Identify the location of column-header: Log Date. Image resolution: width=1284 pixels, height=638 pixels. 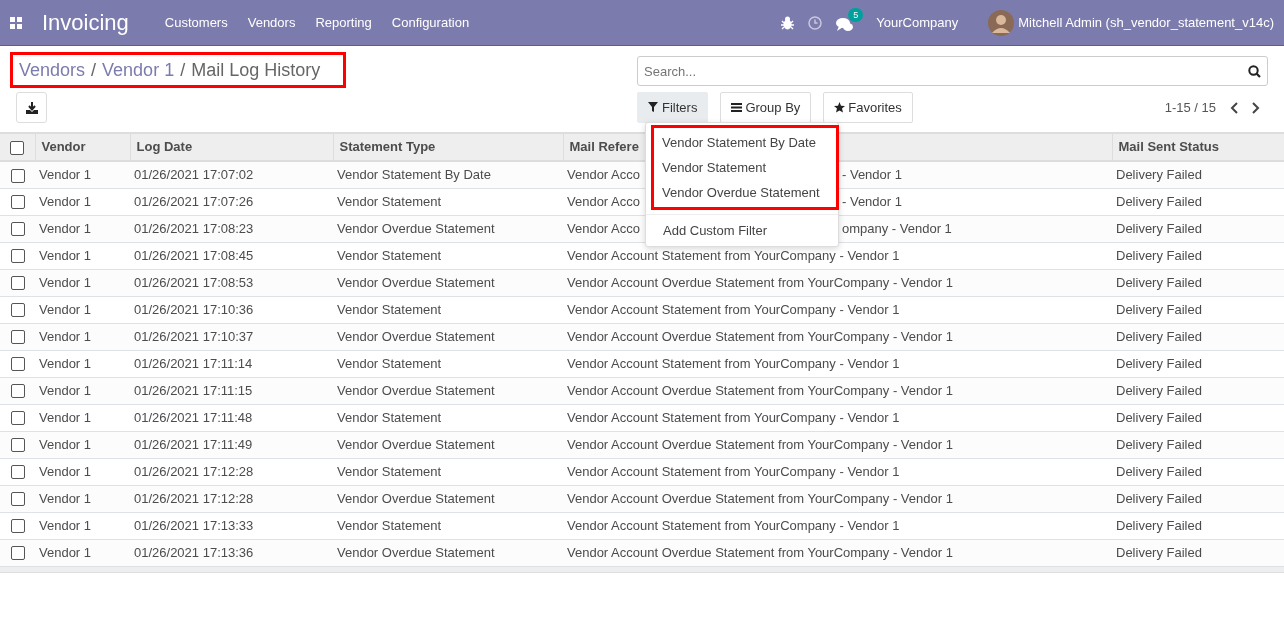
(231, 147).